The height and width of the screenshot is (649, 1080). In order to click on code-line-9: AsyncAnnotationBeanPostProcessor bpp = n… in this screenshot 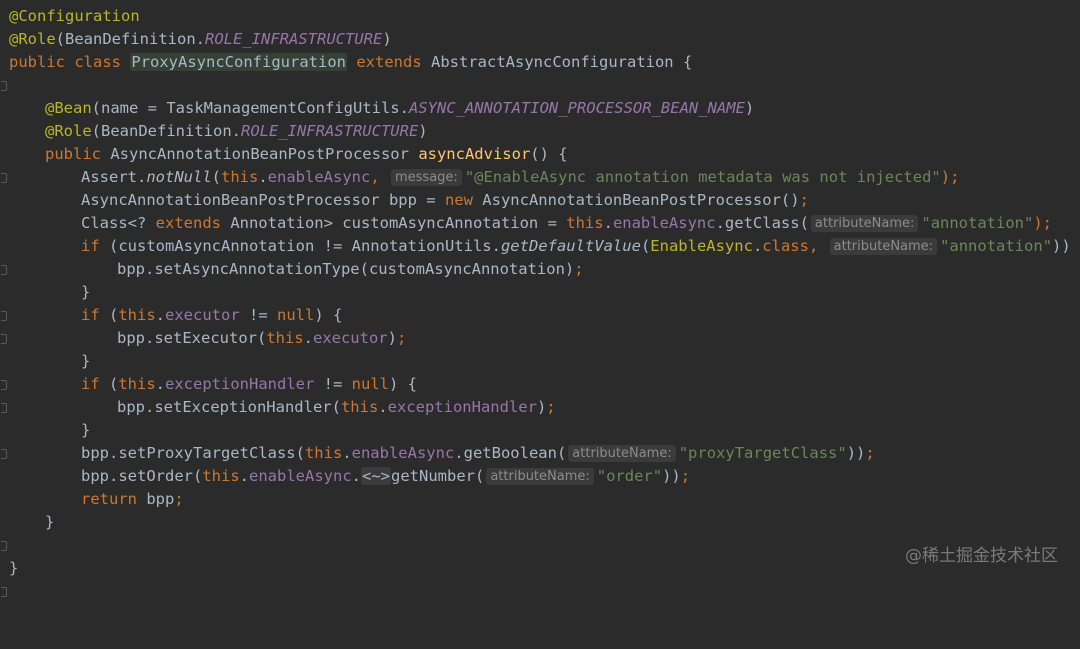, I will do `click(540, 200)`.